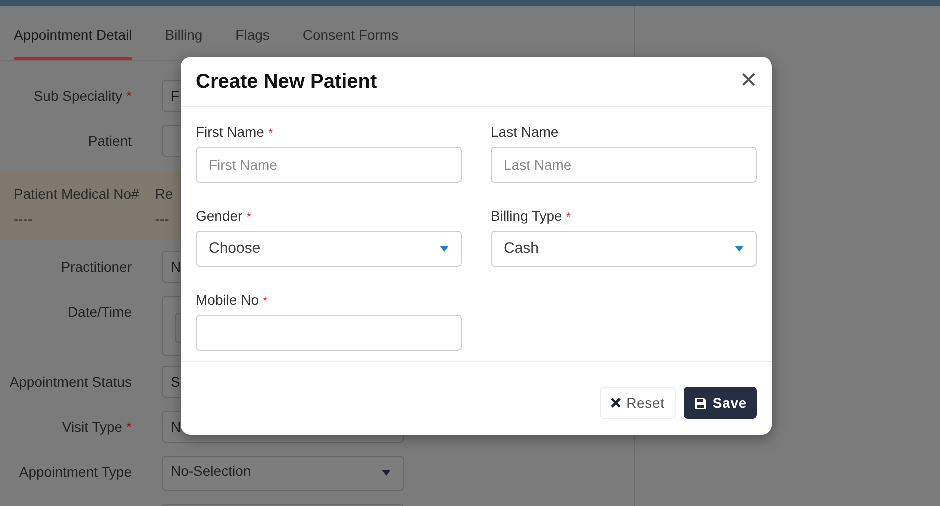  Describe the element at coordinates (624, 165) in the screenshot. I see `input-field: Last Name` at that location.